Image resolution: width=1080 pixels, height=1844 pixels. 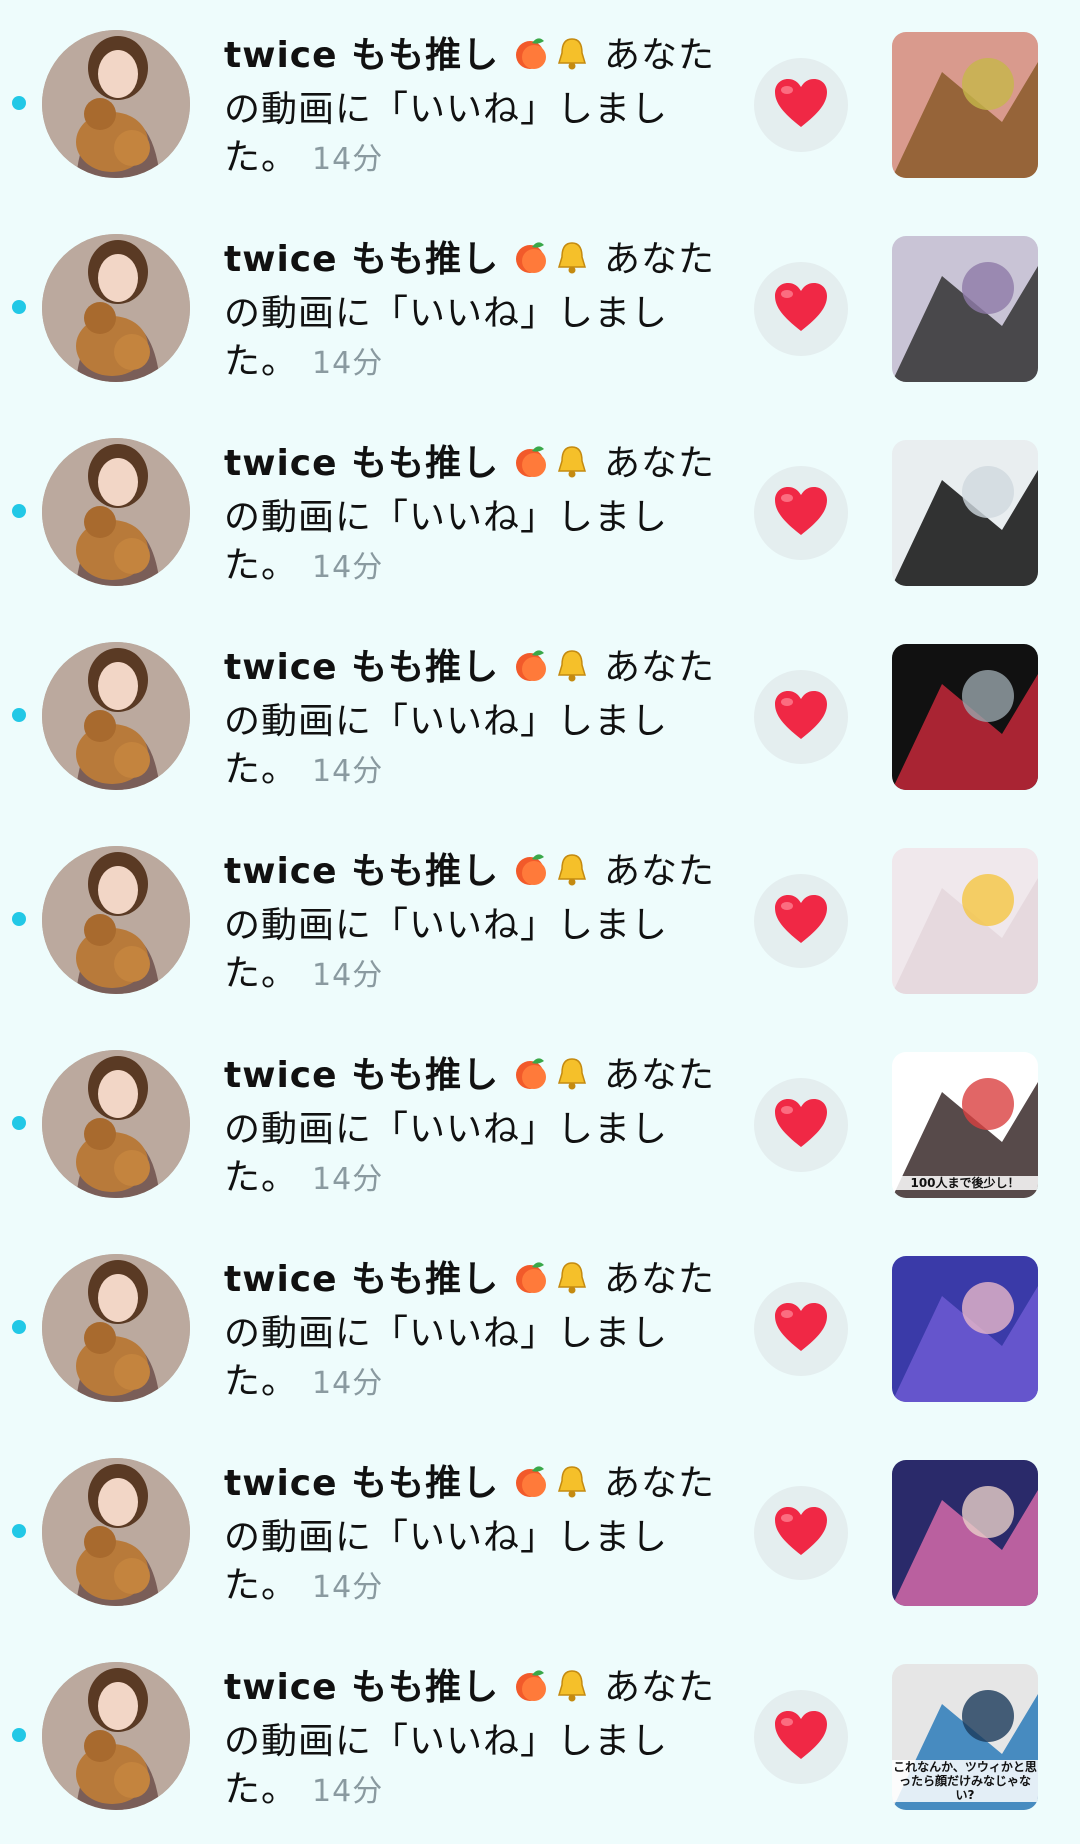 What do you see at coordinates (965, 1781) in the screenshot?
I see `thumbnail-caption: これなんか、ツウィかと思ったら顔だけみなじゃない?` at bounding box center [965, 1781].